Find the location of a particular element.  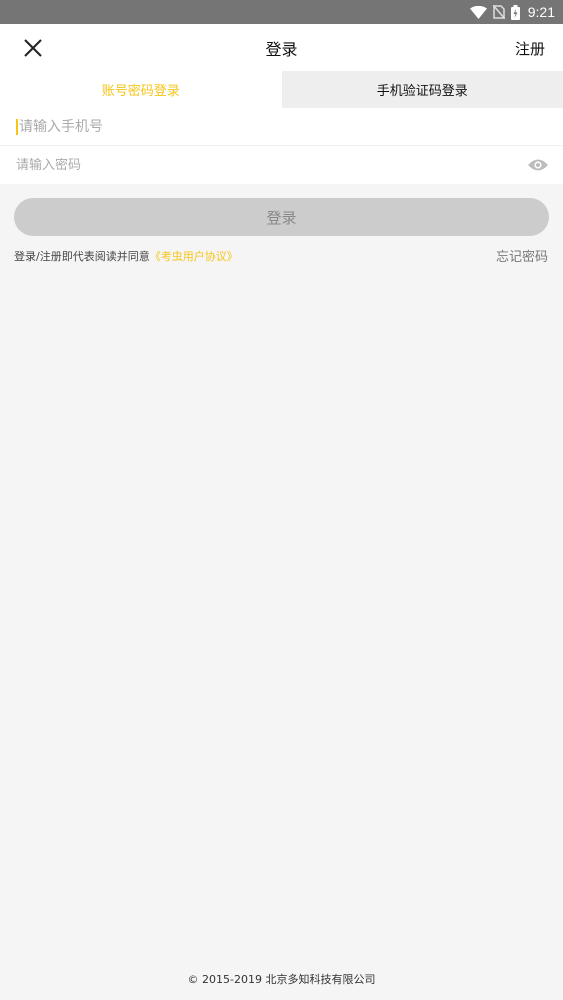

eye-icon is located at coordinates (538, 165).